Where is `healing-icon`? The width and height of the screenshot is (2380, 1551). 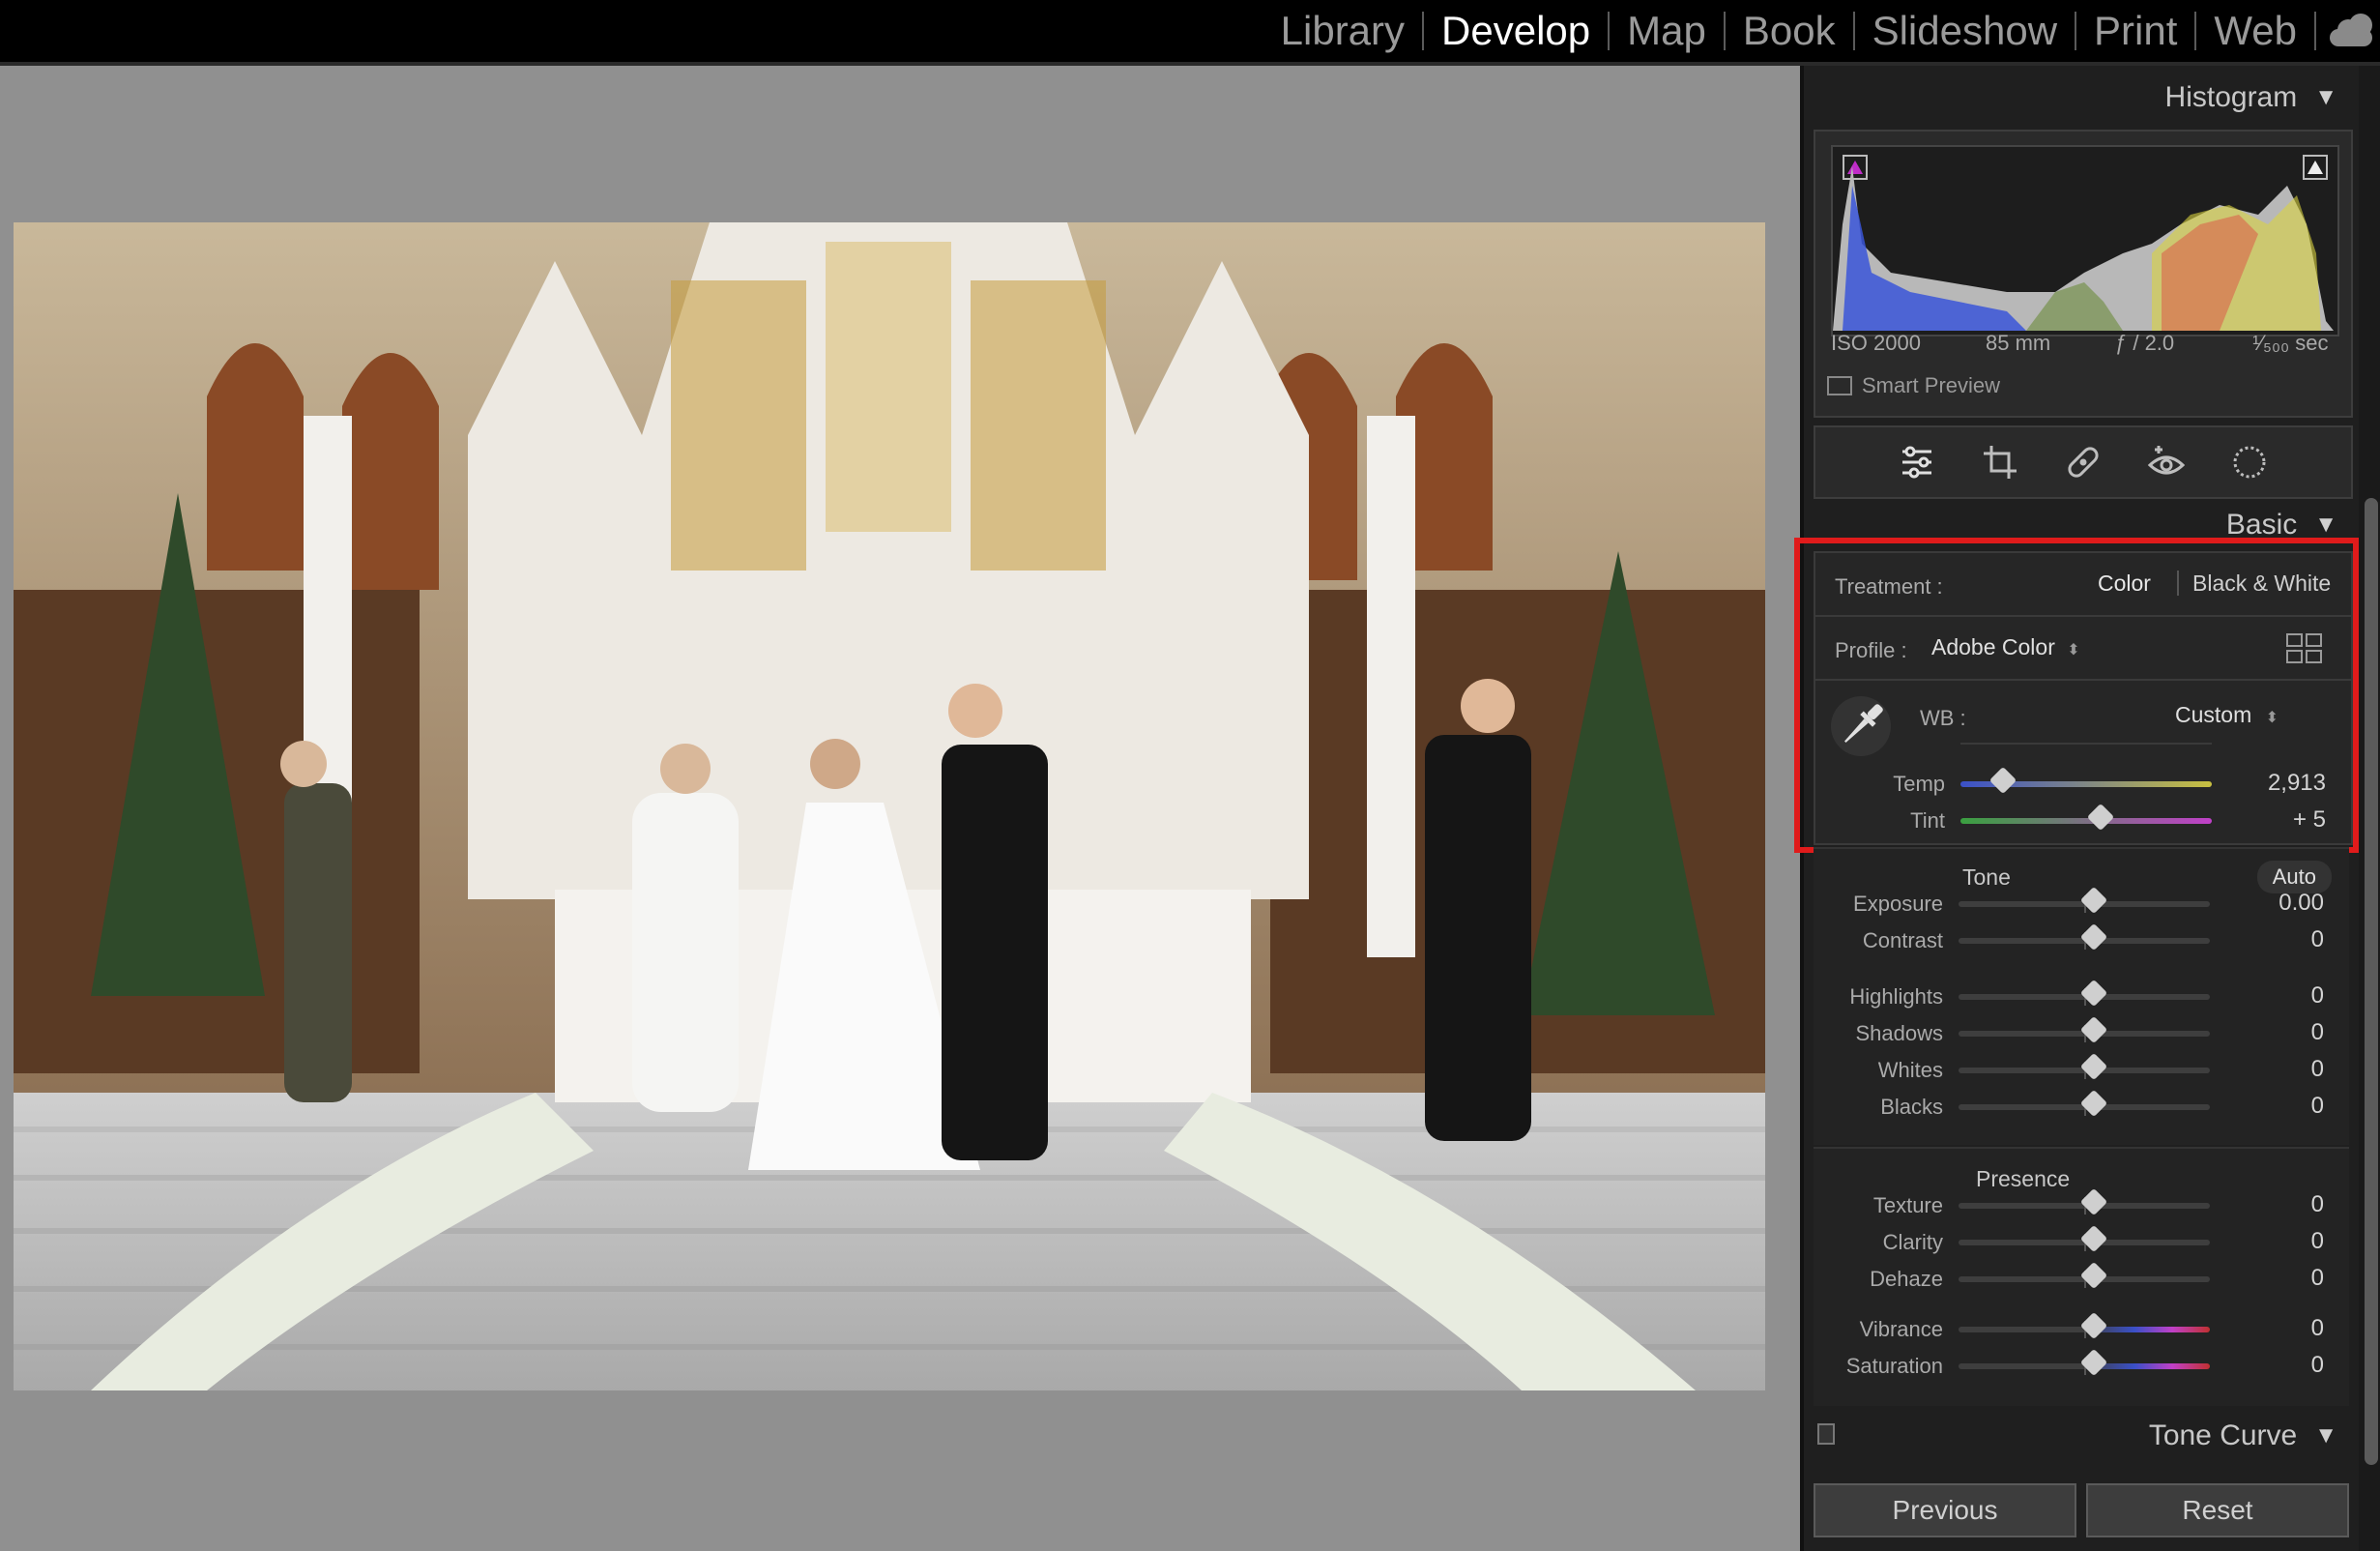 healing-icon is located at coordinates (2083, 463).